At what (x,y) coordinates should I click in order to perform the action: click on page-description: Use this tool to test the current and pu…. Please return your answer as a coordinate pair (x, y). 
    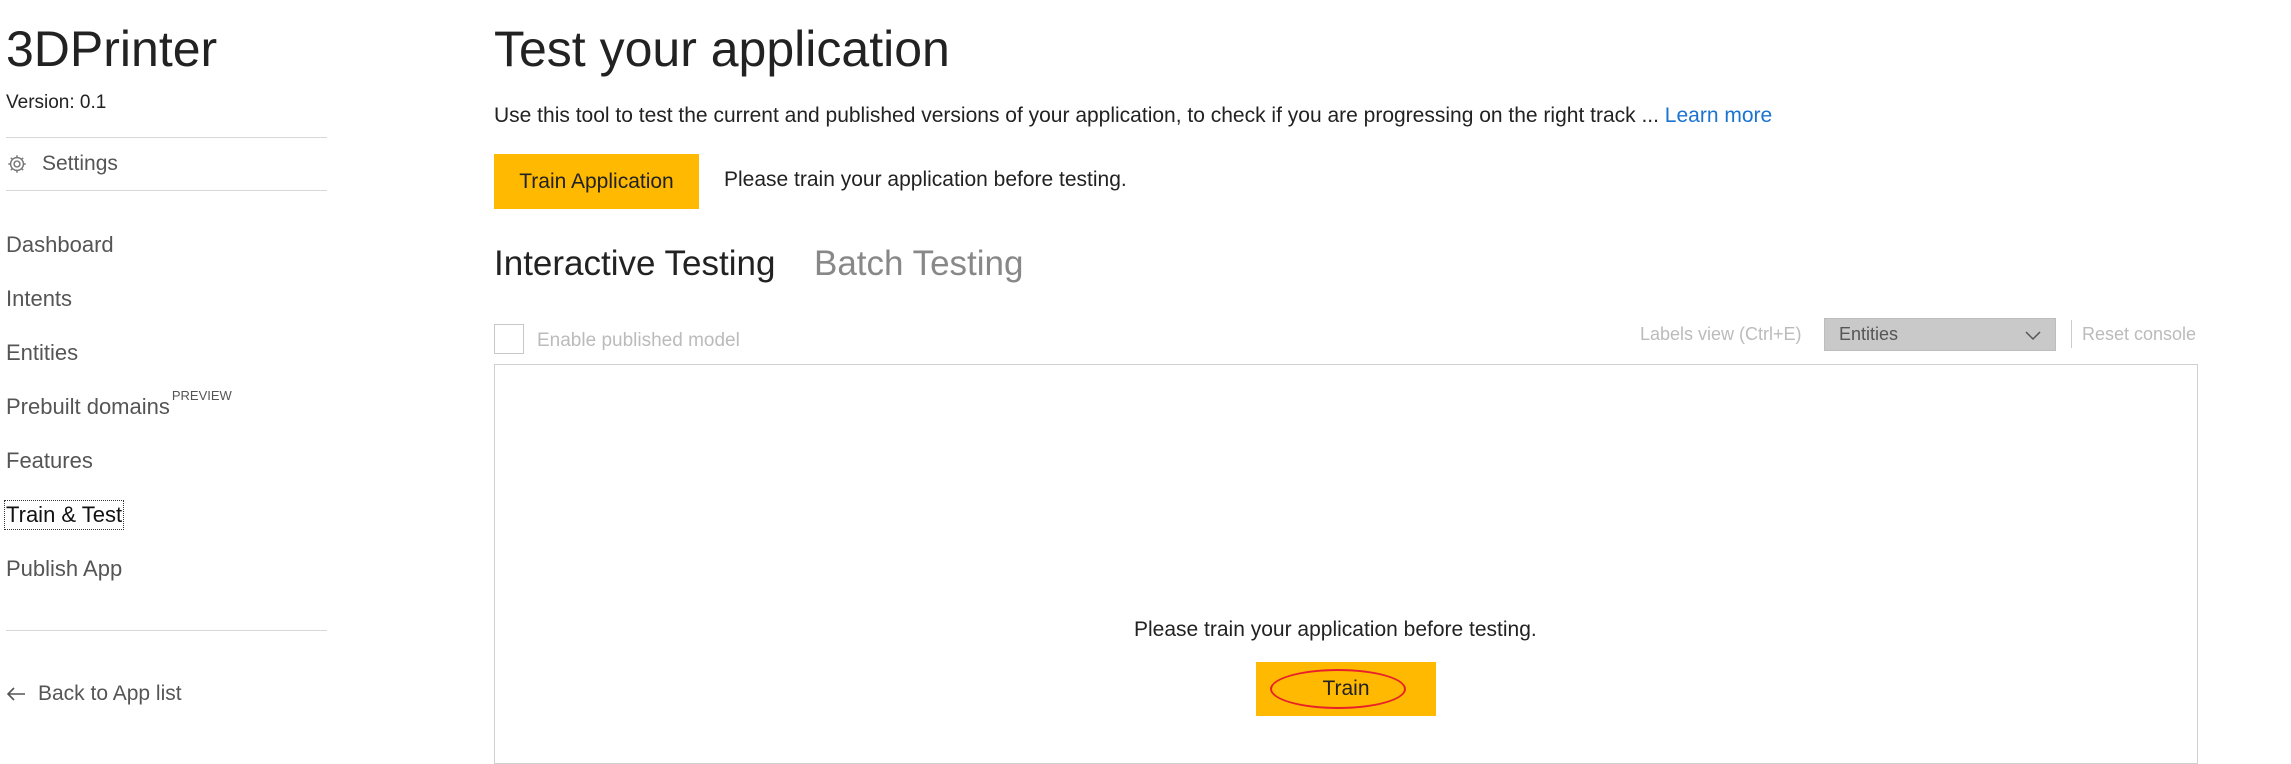
    Looking at the image, I should click on (1133, 116).